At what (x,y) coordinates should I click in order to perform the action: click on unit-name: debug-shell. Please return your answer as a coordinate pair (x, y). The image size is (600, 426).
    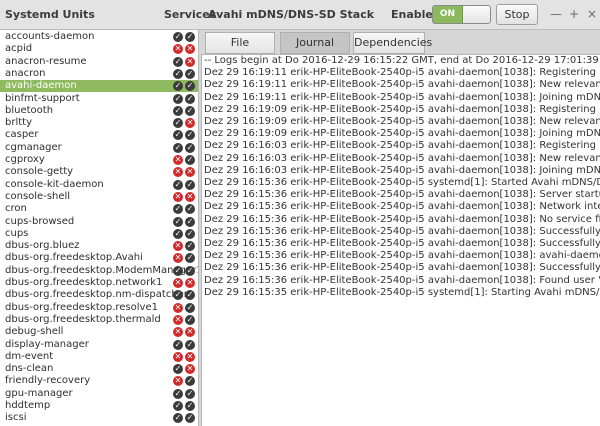
    Looking at the image, I should click on (34, 332).